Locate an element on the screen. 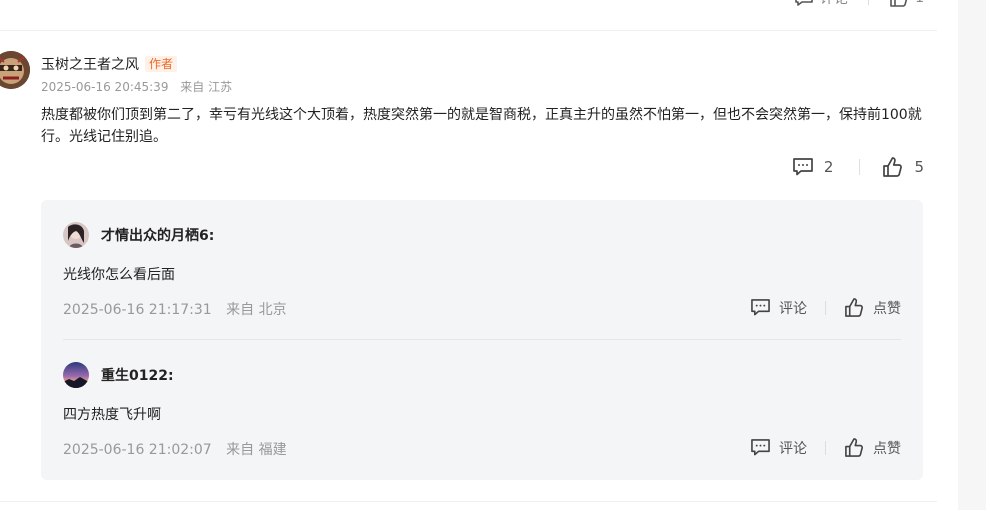 The image size is (986, 510). comment-location: 来自 江苏 is located at coordinates (206, 87).